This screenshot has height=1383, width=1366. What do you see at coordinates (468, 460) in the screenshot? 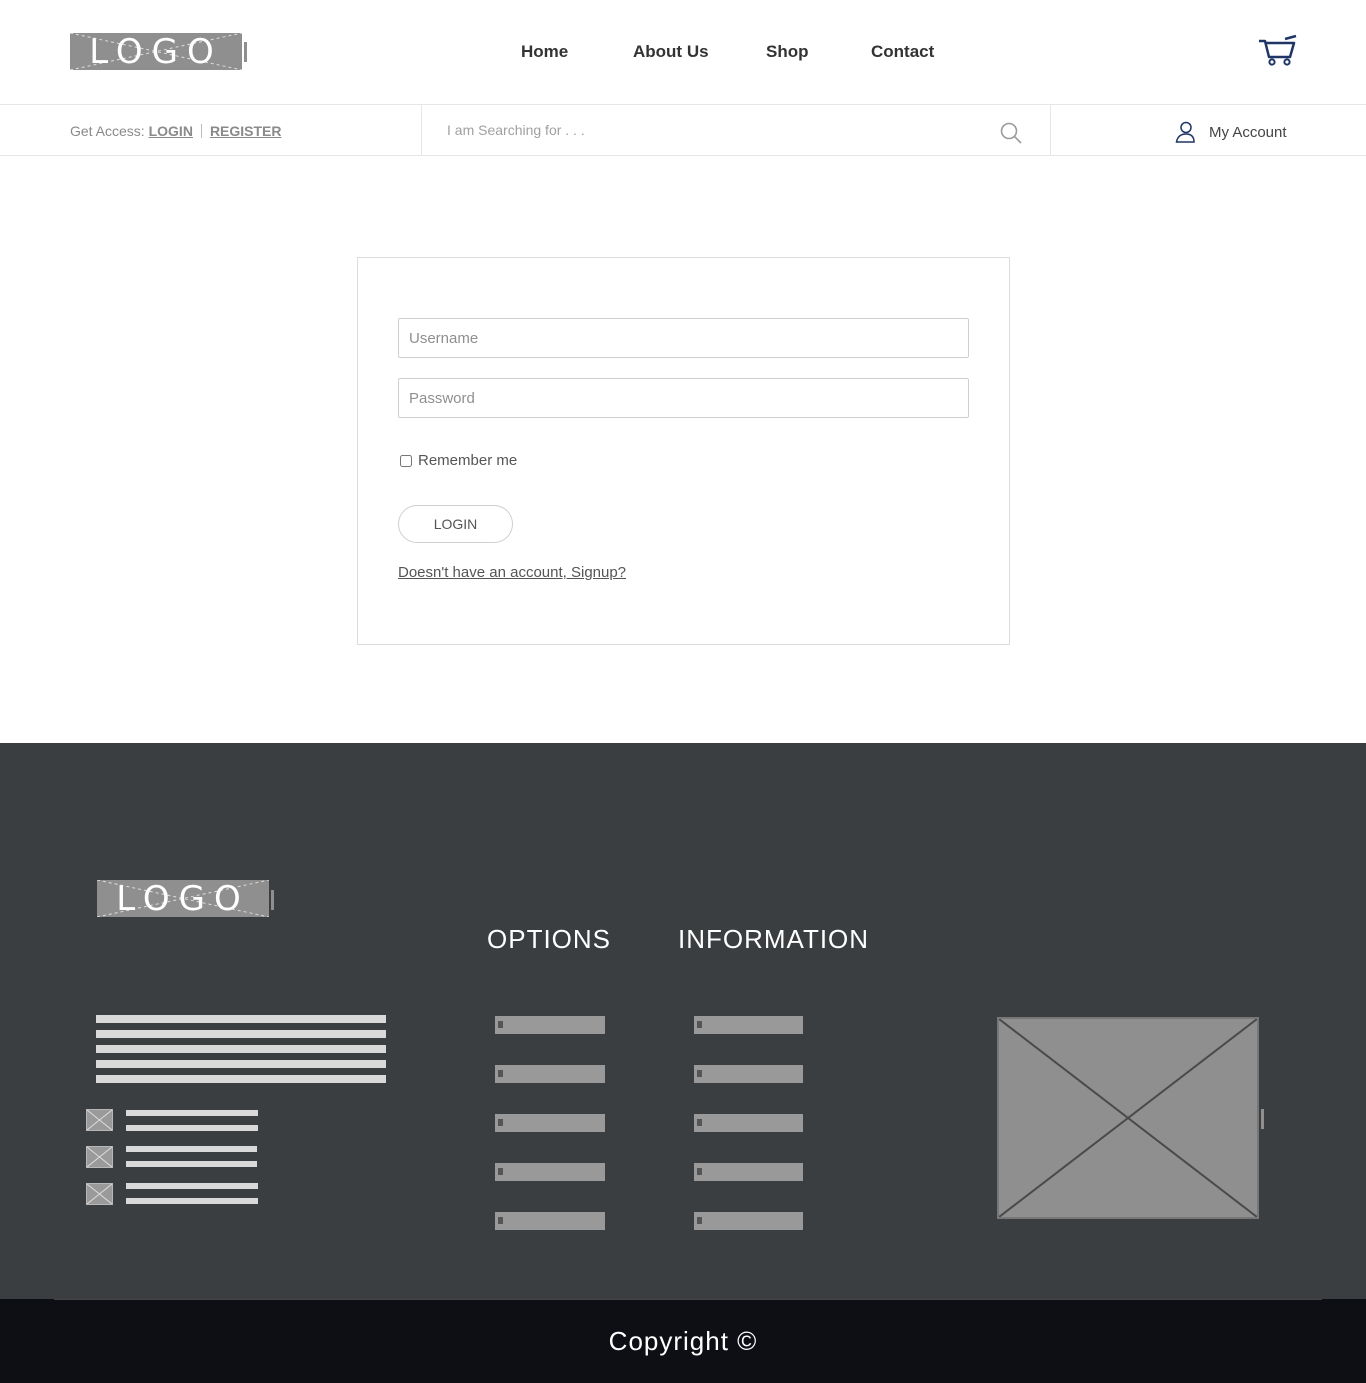
I see `remember-me-label: Remember me` at bounding box center [468, 460].